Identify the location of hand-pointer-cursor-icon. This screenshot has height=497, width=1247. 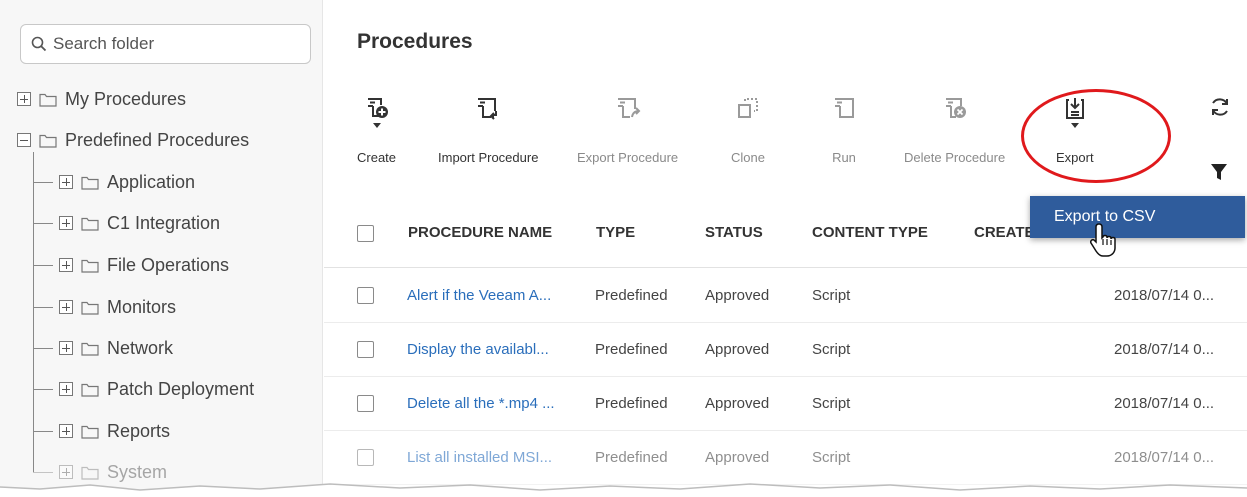
(1103, 240).